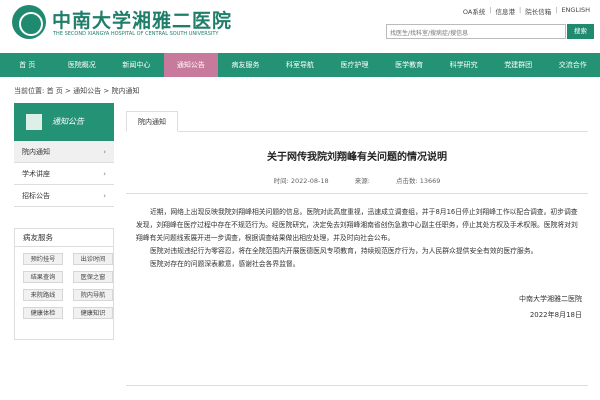 This screenshot has height=400, width=600. What do you see at coordinates (64, 238) in the screenshot?
I see `patient-services-title: 病友服务` at bounding box center [64, 238].